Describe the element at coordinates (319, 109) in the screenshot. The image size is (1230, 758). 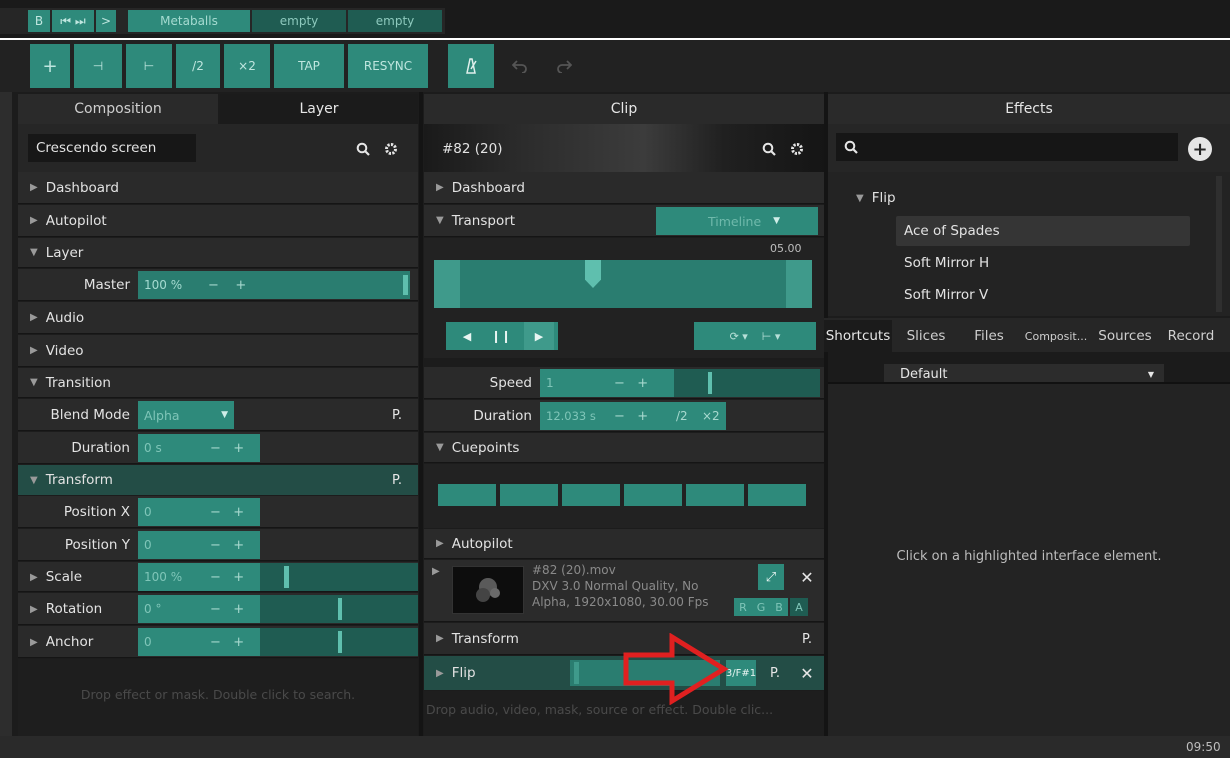
I see `tab-layer: Layer` at that location.